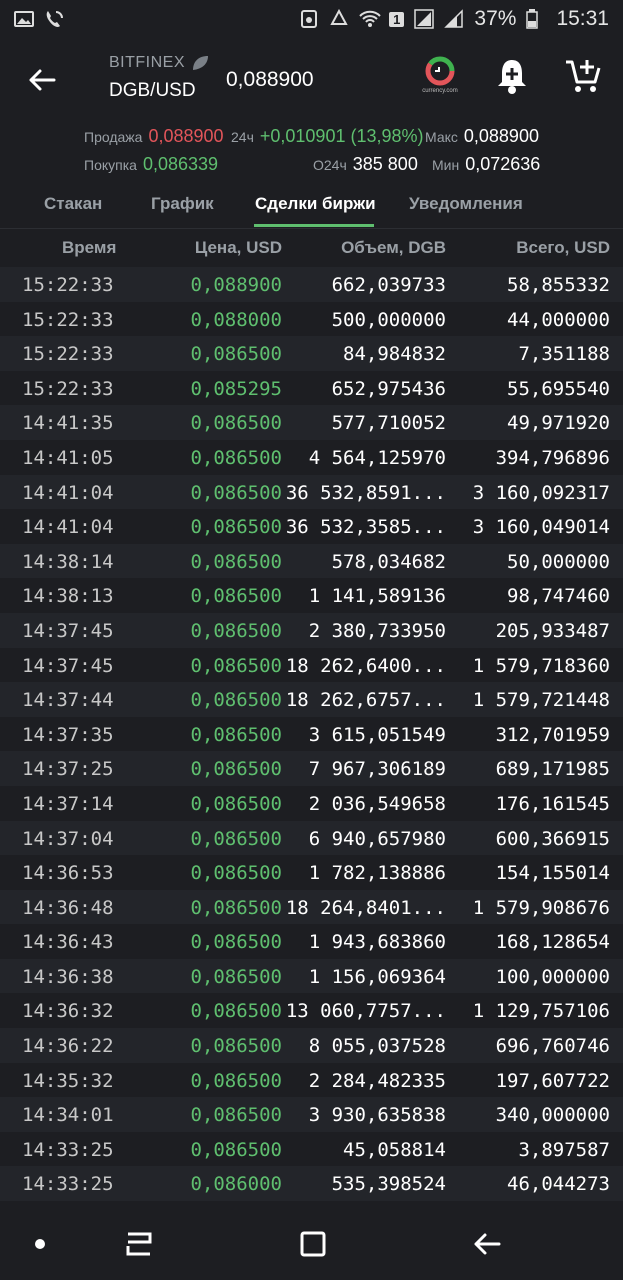 The image size is (623, 1280). Describe the element at coordinates (236, 319) in the screenshot. I see `trade-price: 0,088000` at that location.